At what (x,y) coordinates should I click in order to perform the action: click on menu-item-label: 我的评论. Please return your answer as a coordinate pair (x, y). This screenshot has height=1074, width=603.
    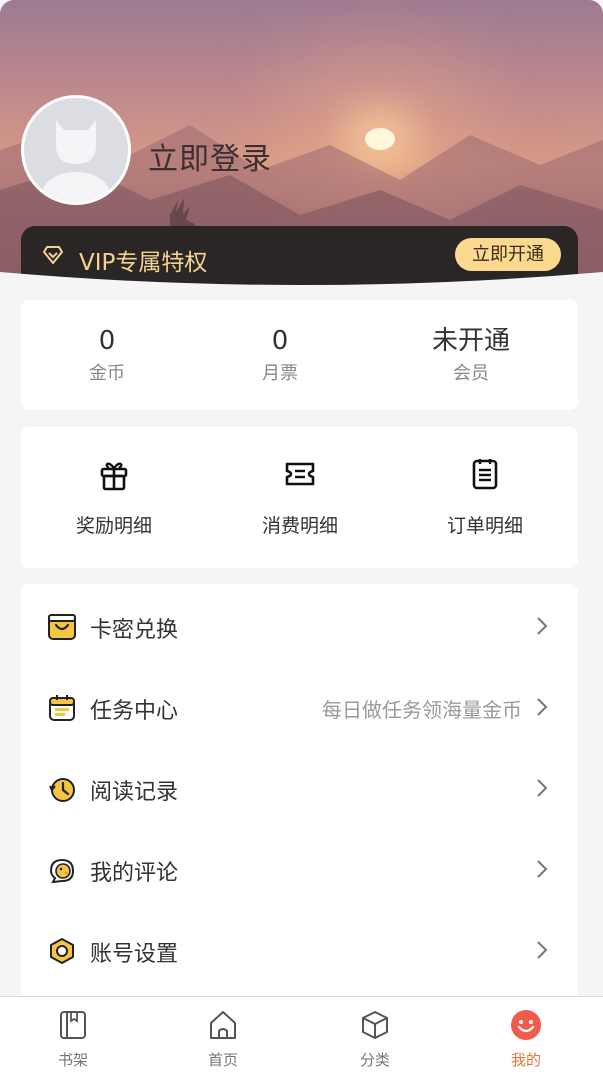
    Looking at the image, I should click on (134, 873).